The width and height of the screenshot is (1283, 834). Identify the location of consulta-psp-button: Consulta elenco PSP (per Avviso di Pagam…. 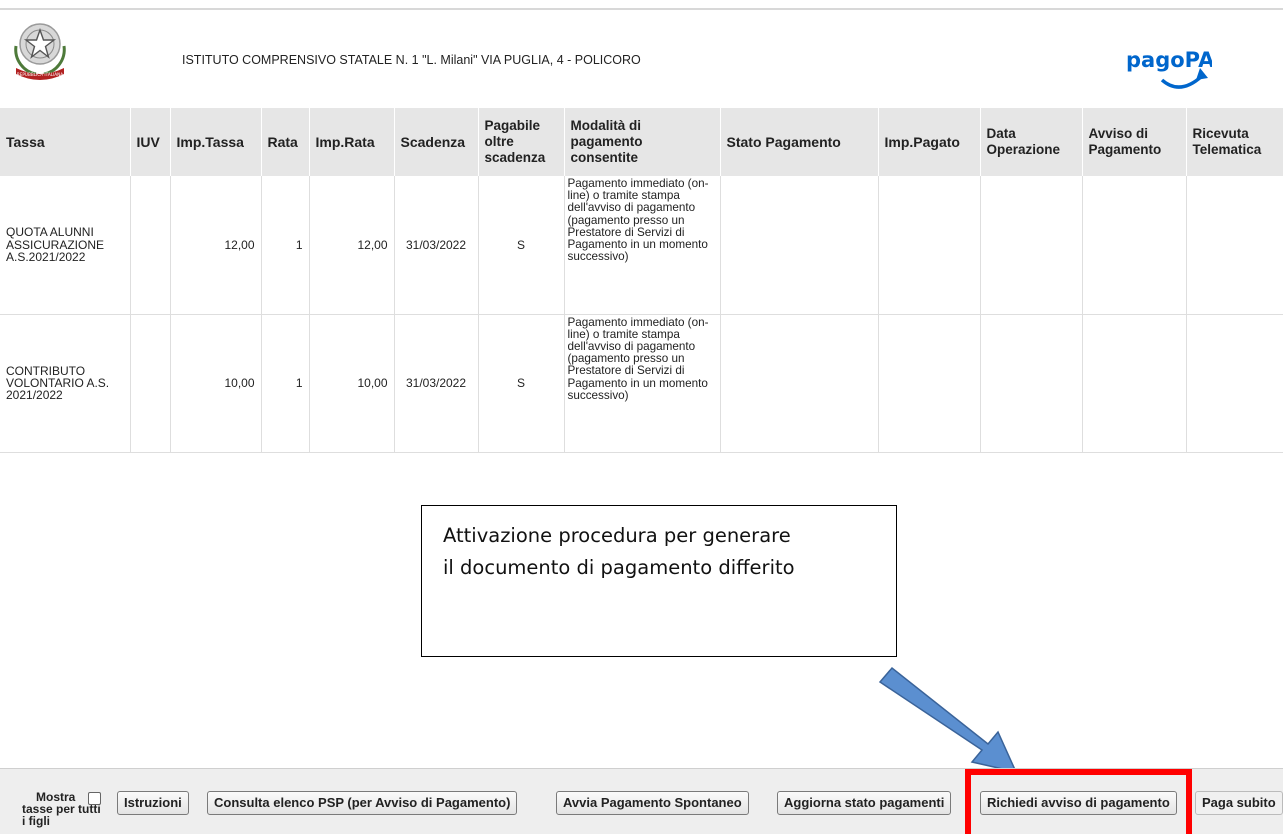
(362, 803).